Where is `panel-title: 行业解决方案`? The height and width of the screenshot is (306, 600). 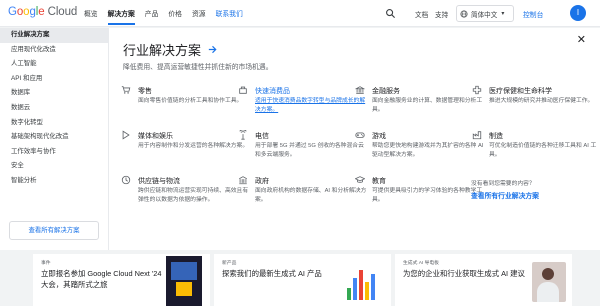 panel-title: 行业解决方案 is located at coordinates (170, 49).